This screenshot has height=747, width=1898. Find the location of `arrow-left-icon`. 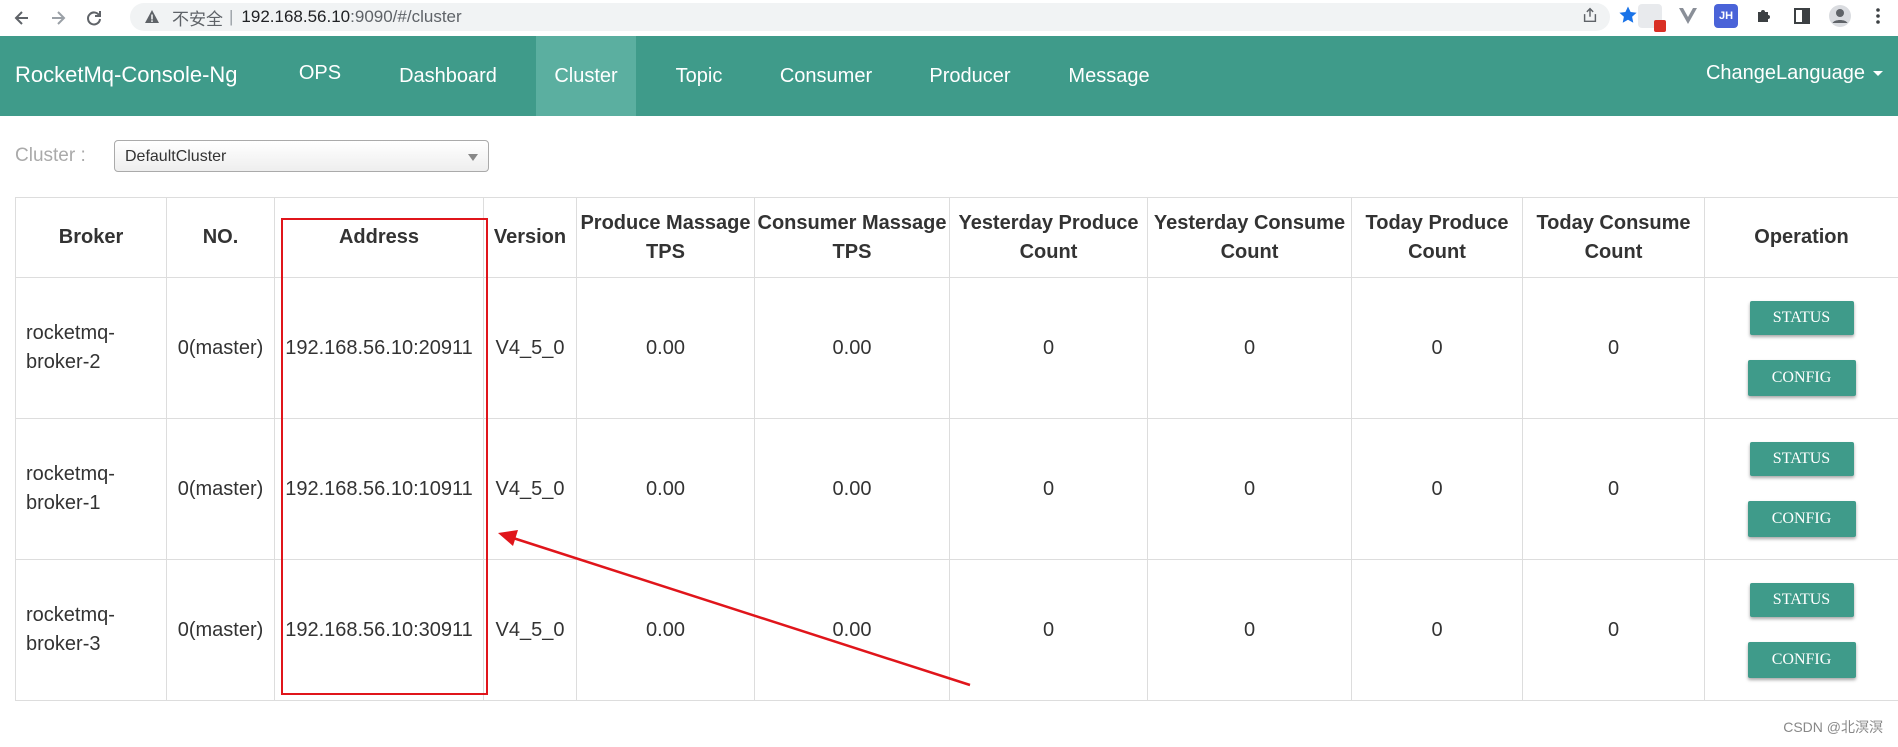

arrow-left-icon is located at coordinates (21, 18).